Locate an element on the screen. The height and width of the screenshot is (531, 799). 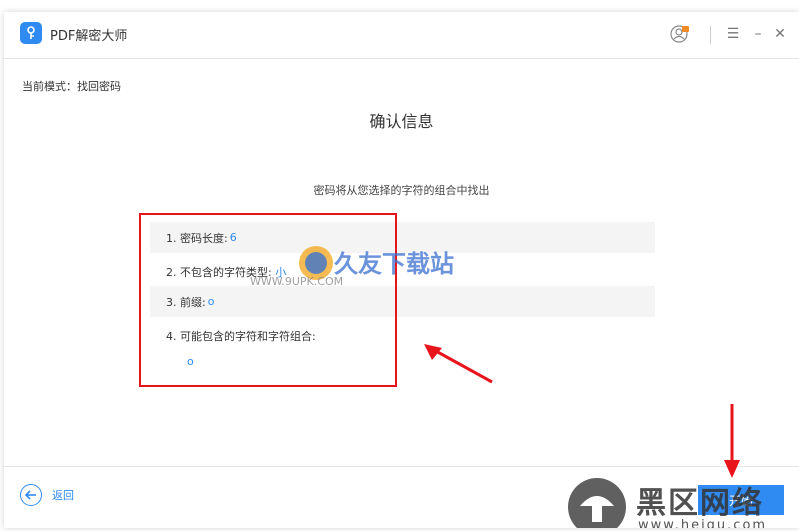
key-icon is located at coordinates (31, 33).